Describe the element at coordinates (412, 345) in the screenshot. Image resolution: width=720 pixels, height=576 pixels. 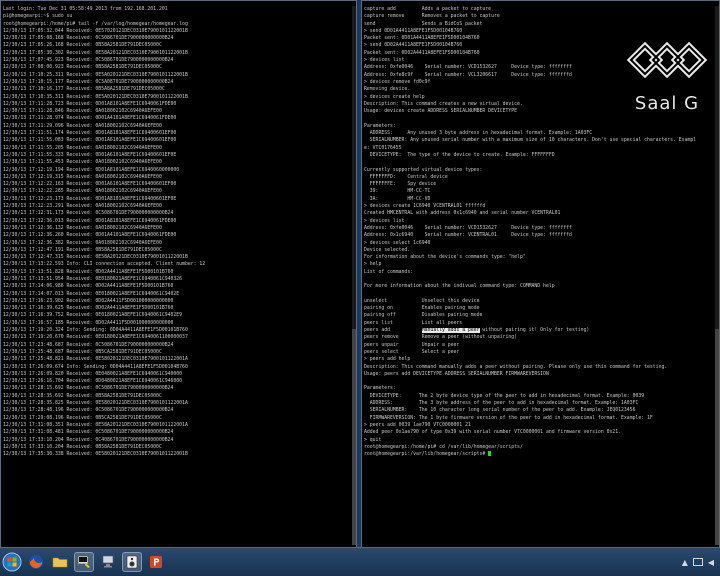
I see `terminal-line: peers unpair Unpair a peer` at that location.